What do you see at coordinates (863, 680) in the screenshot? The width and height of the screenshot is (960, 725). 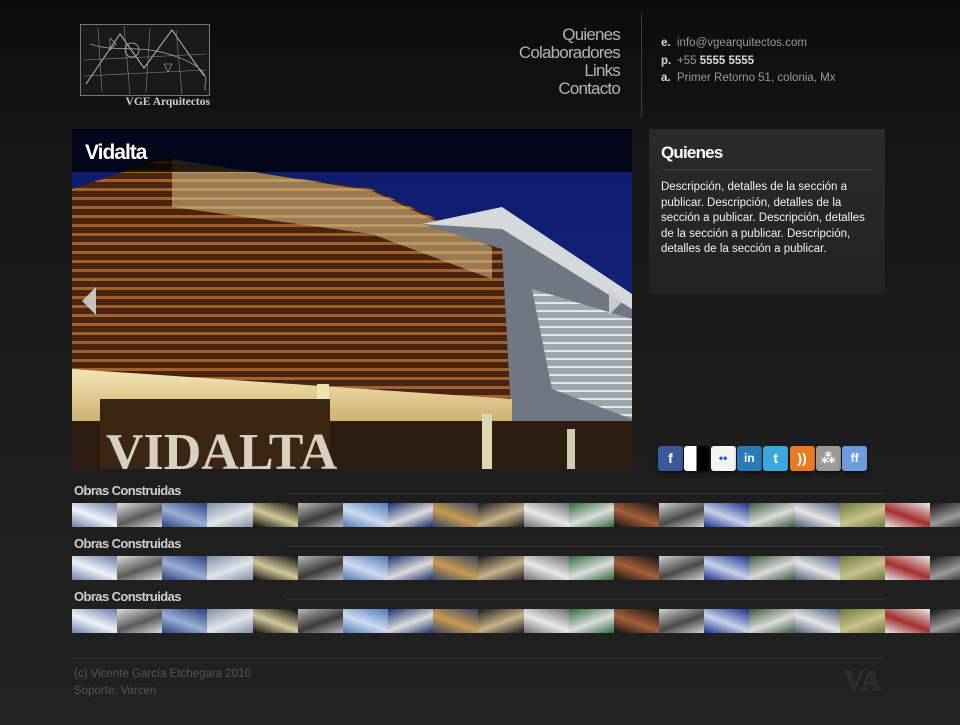 I see `monogram-text: VA` at bounding box center [863, 680].